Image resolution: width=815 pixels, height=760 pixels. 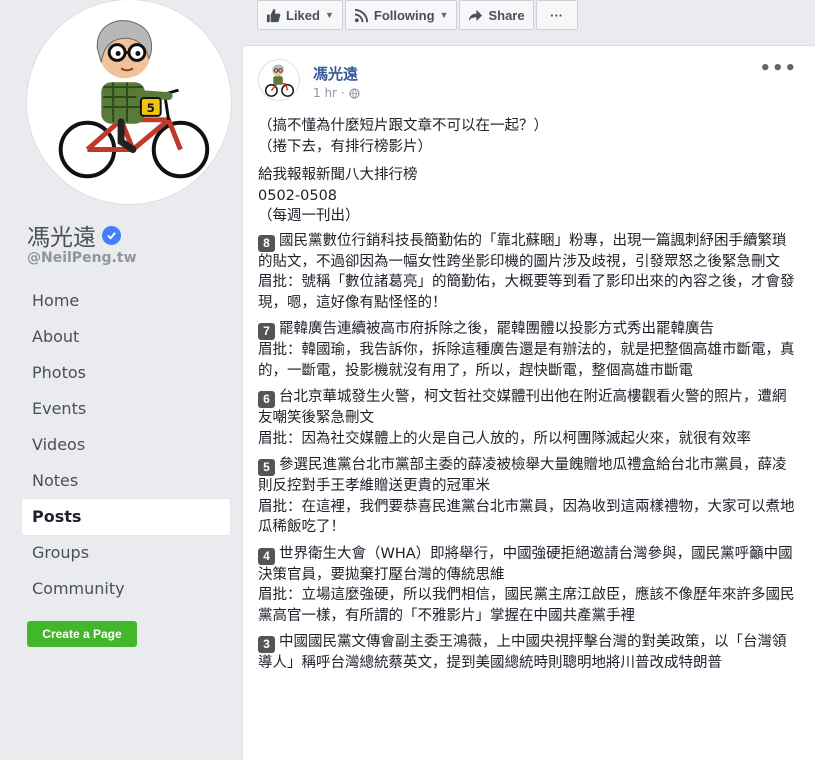 I want to click on post-meta: 1 hr ·, so click(x=336, y=93).